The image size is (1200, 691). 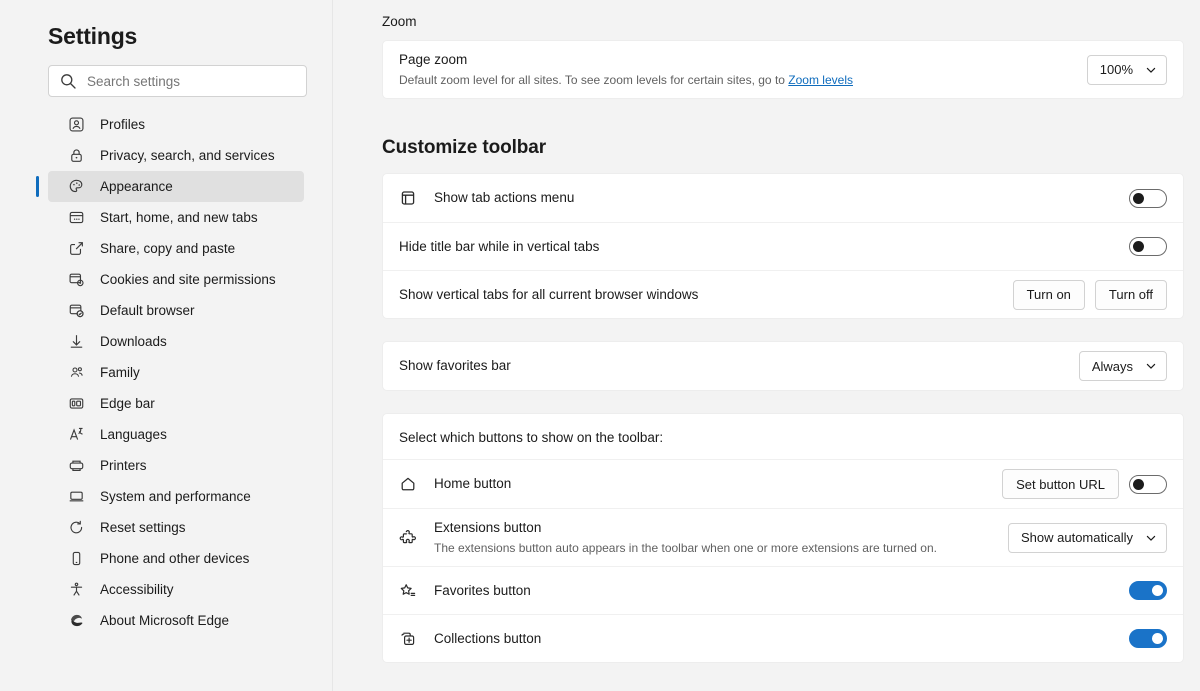 I want to click on show-favorites-bar-select-value: Always, so click(x=1112, y=366).